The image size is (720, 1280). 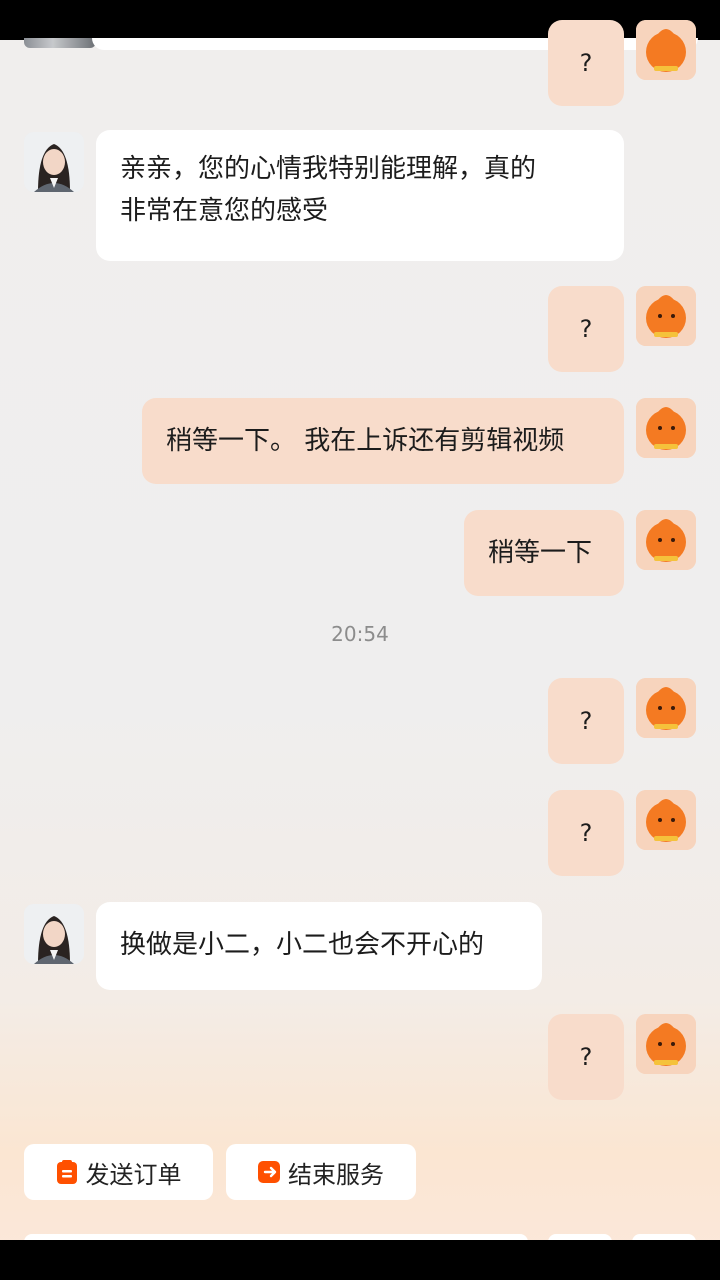 I want to click on agent-message-text: 换做是小二，小二也会不开心的, so click(x=302, y=945).